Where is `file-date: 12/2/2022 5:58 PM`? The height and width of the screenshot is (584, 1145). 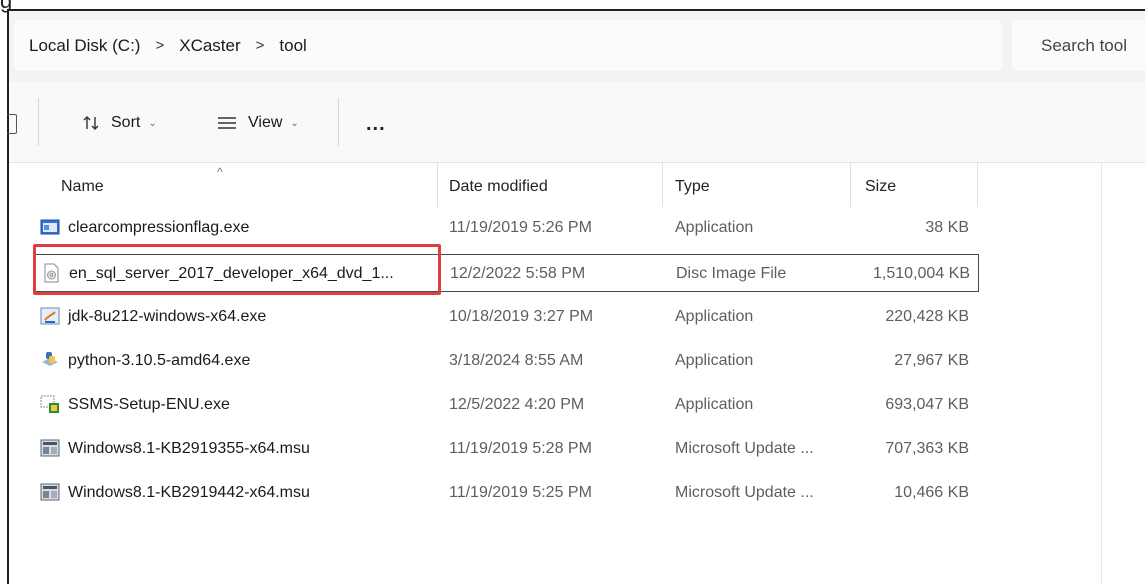 file-date: 12/2/2022 5:58 PM is located at coordinates (518, 273).